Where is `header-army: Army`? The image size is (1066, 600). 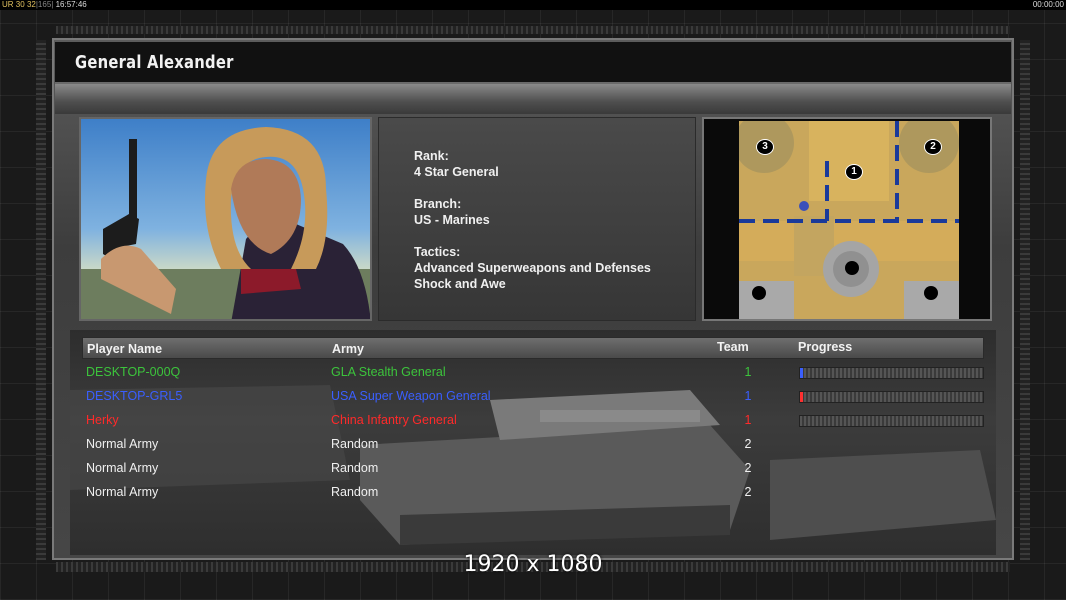 header-army: Army is located at coordinates (348, 349).